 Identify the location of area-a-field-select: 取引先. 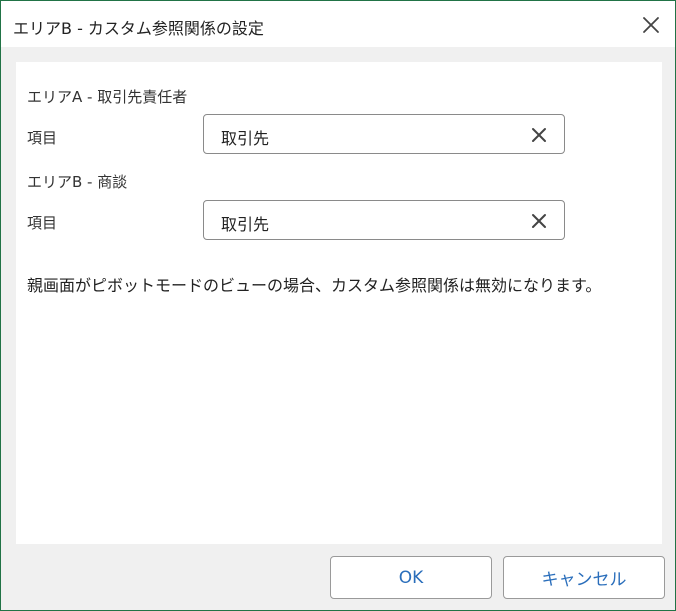
(384, 134).